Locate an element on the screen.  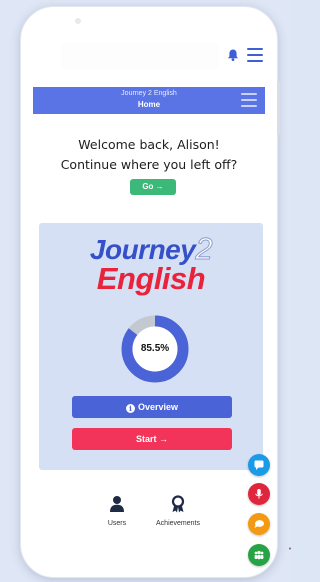
top-bar-blank-area is located at coordinates (140, 56).